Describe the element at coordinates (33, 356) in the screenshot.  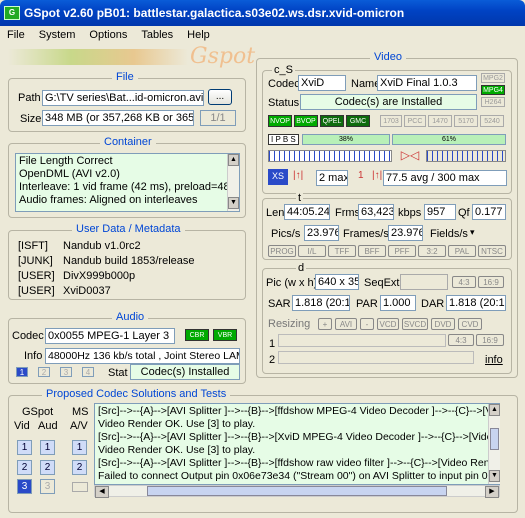
I see `audio-info-label: Info` at that location.